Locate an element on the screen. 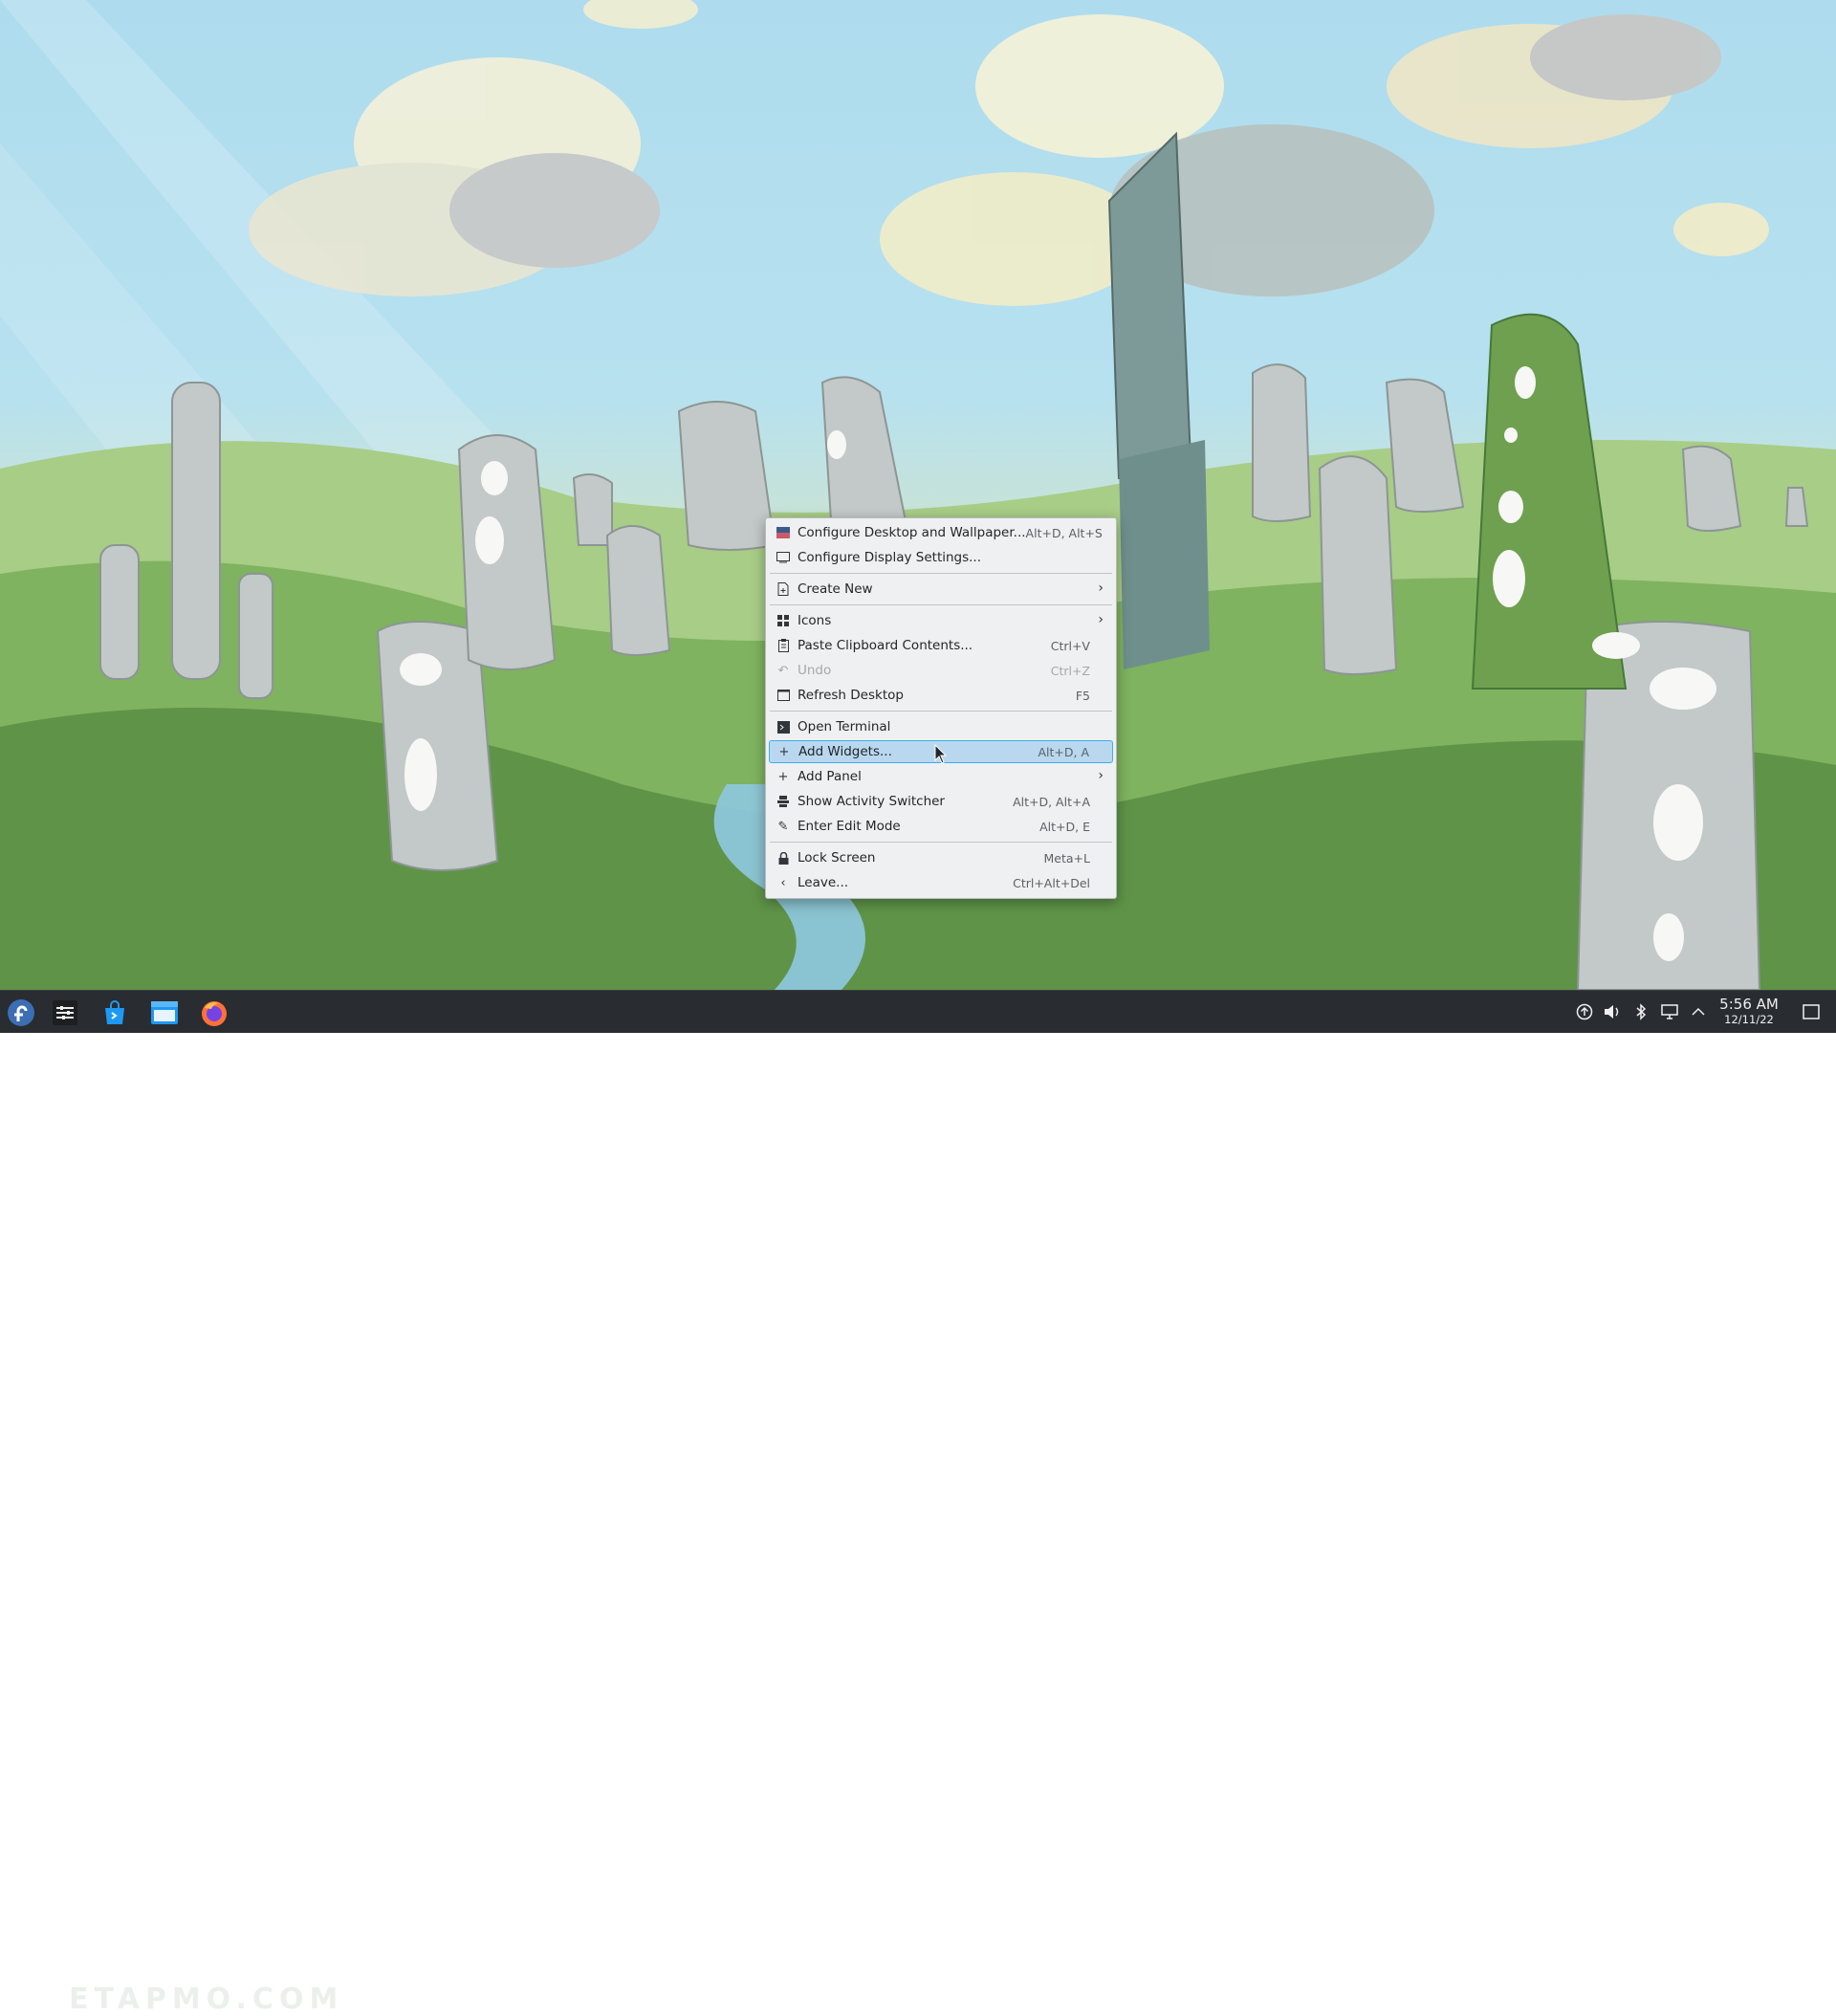 Image resolution: width=1836 pixels, height=2016 pixels. bluetooth-icon is located at coordinates (1641, 1011).